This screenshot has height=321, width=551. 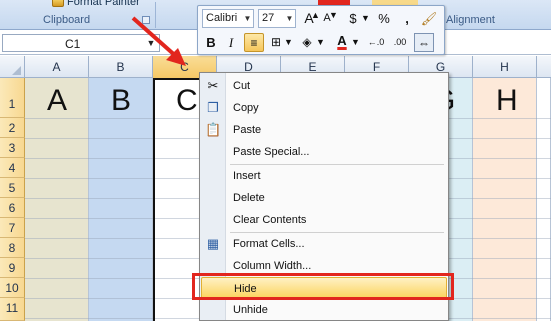 What do you see at coordinates (384, 18) in the screenshot?
I see `percent-button: %` at bounding box center [384, 18].